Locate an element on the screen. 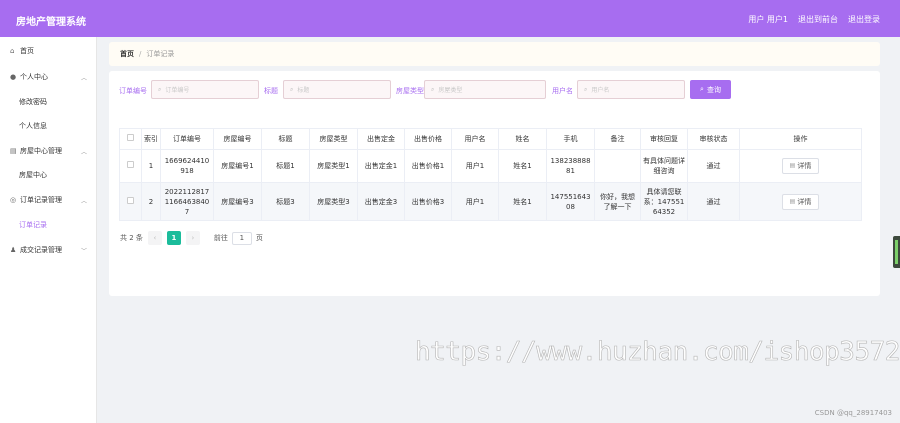 The image size is (900, 423). sidebar-group-house: ▤ 房屋中心管理 ︿ is located at coordinates (48, 151).